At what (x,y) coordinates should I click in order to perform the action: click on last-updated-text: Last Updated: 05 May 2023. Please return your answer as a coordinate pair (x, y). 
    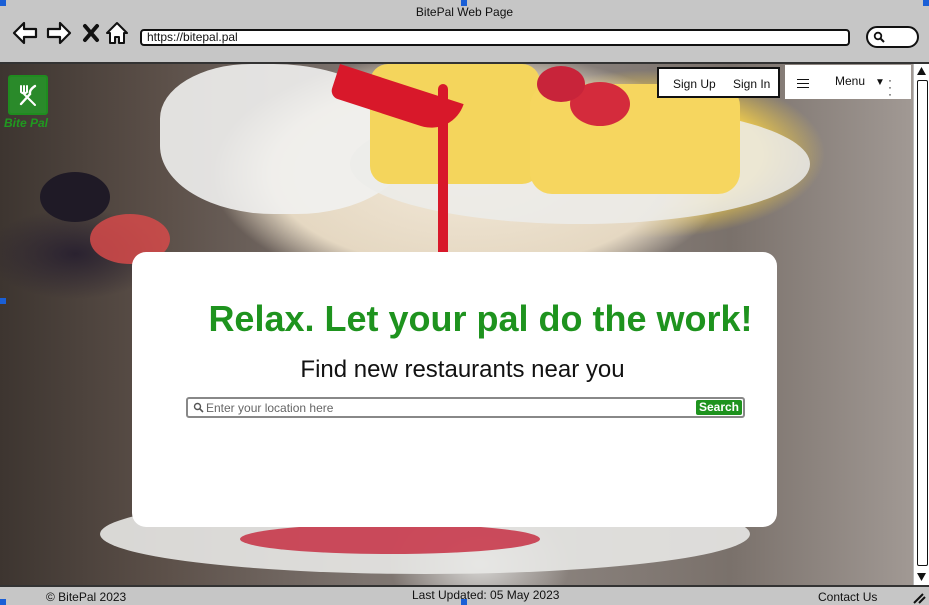
    Looking at the image, I should click on (486, 595).